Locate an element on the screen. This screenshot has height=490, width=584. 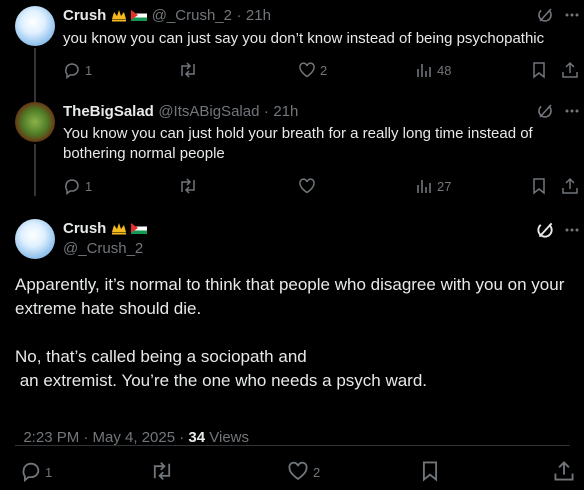
tweet-header: TheBigSalad @ItsABigSalad · 21h is located at coordinates (180, 112).